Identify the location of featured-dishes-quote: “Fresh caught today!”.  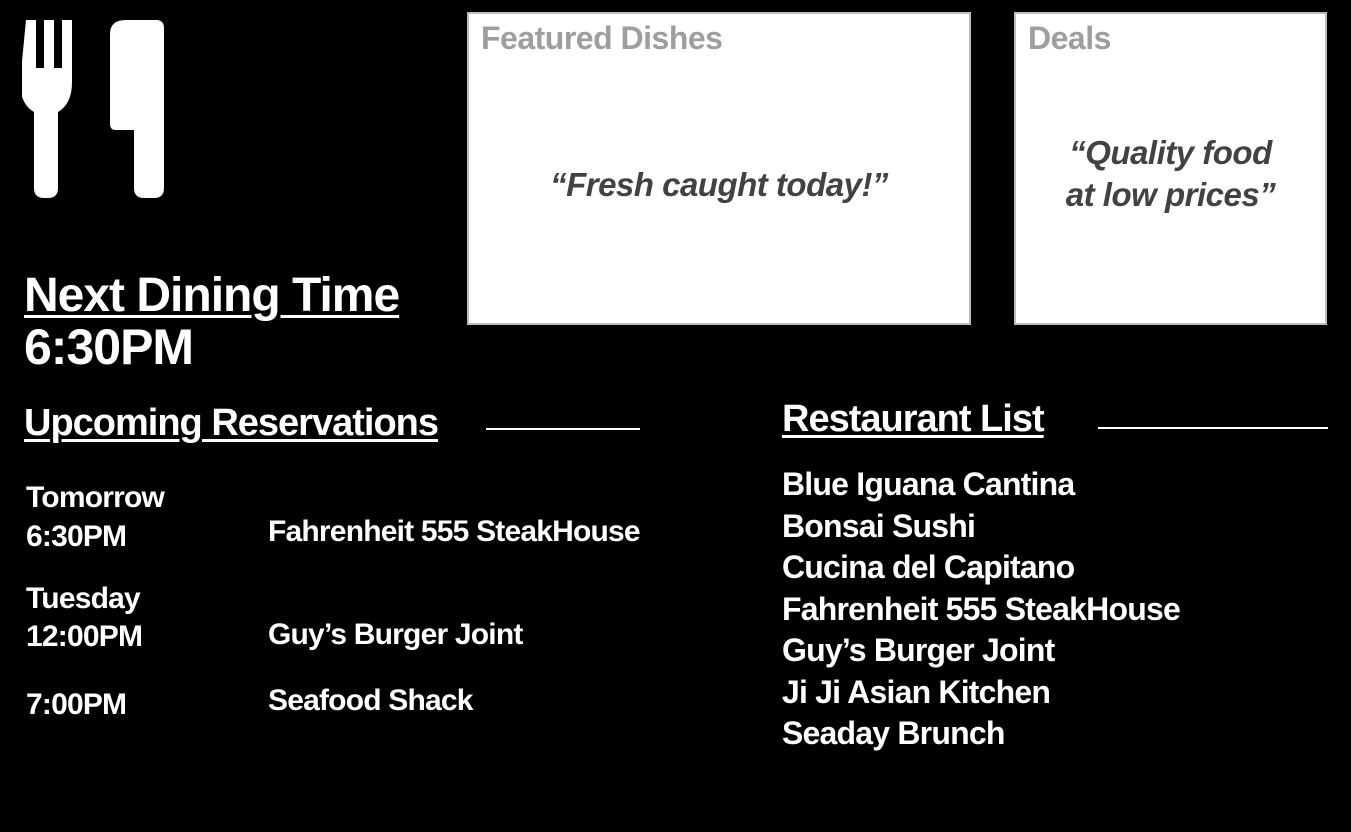
(719, 184).